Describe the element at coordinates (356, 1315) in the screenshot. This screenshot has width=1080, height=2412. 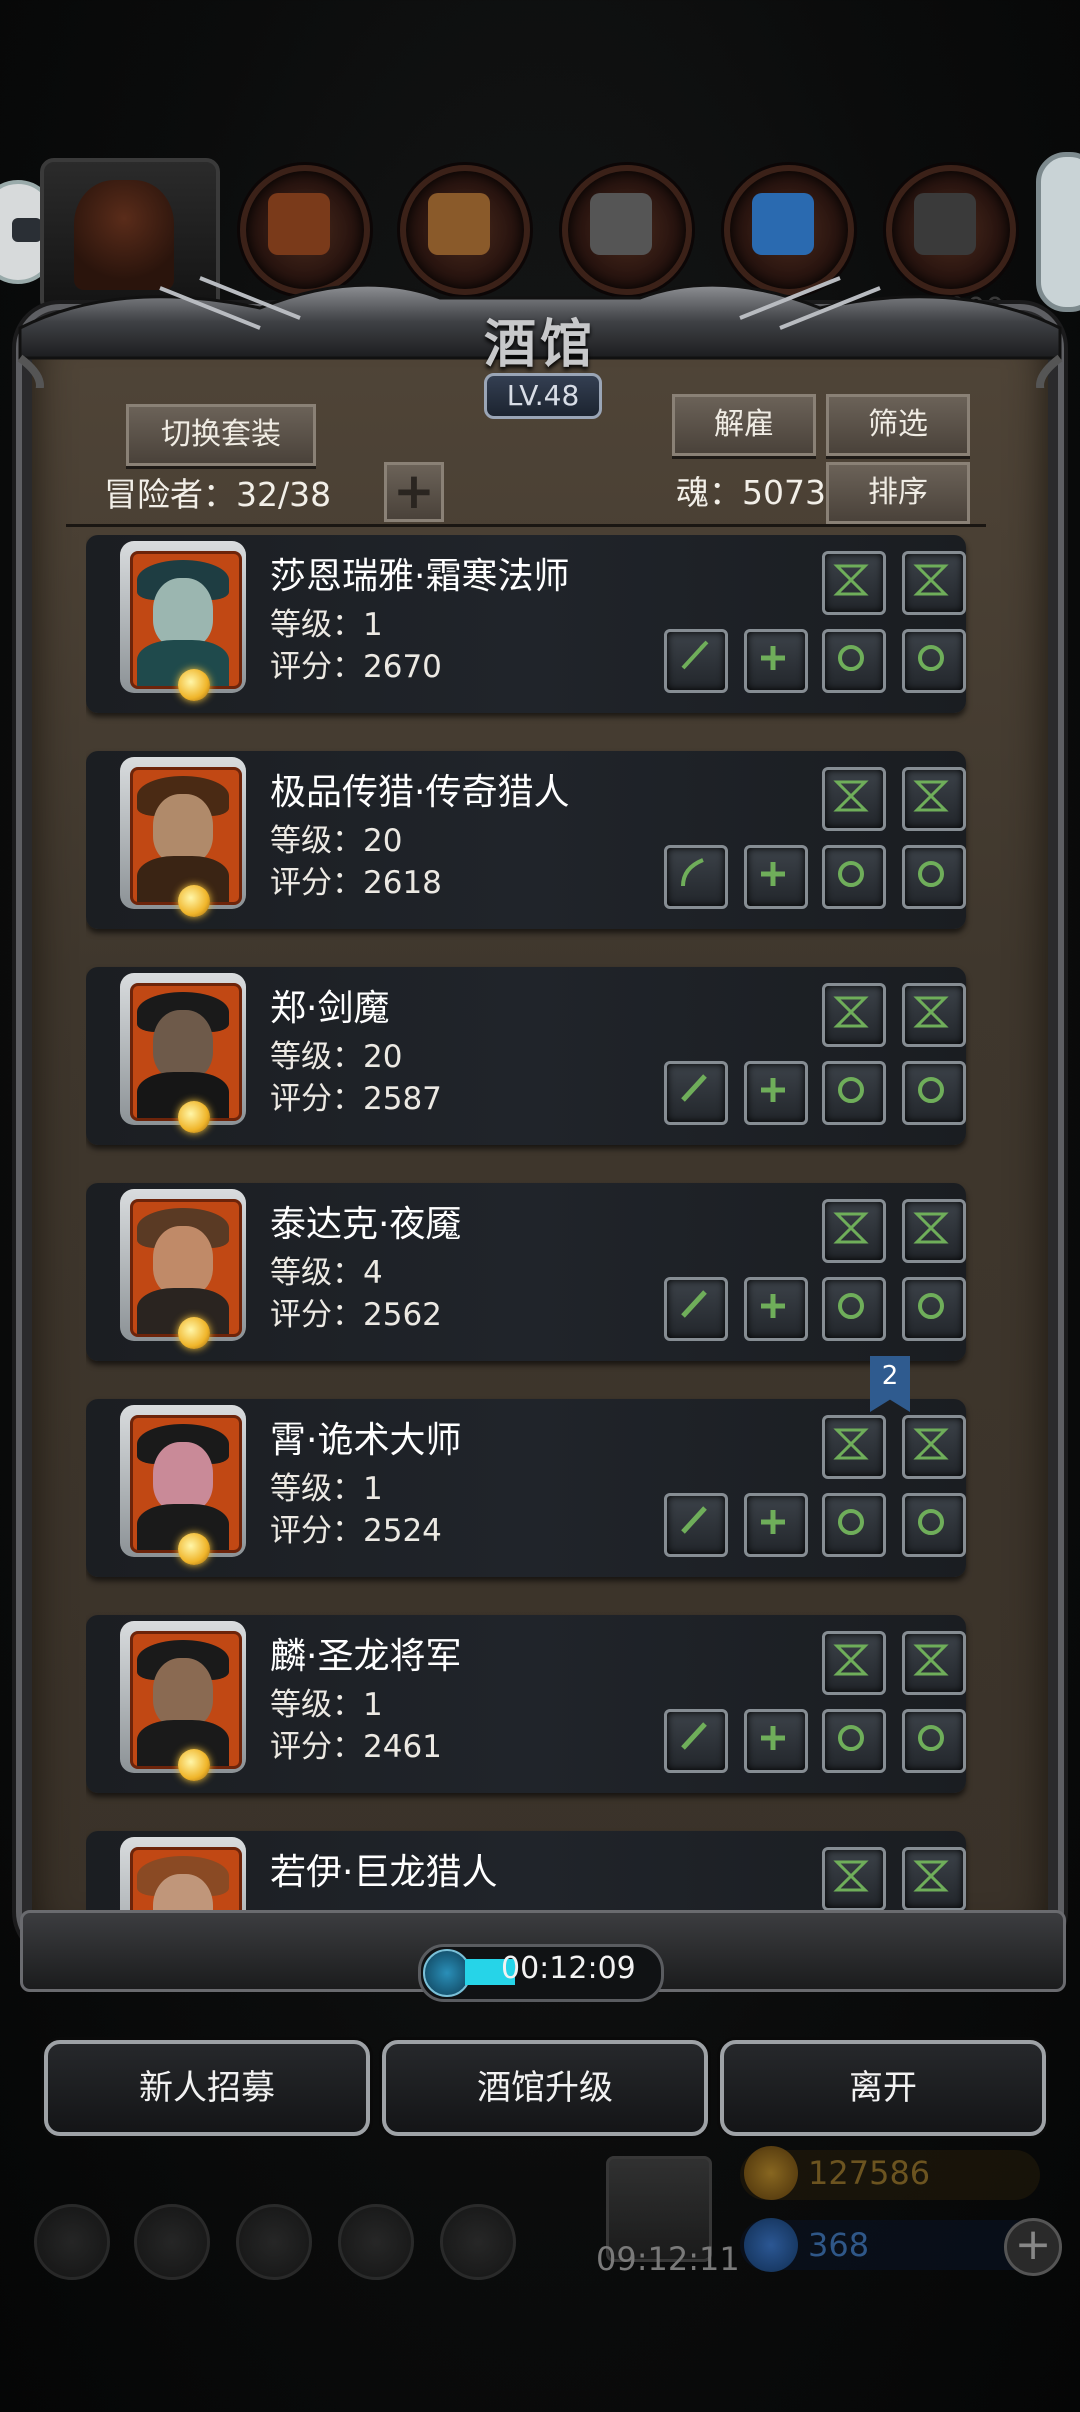
I see `hero-score: 评分：2562` at that location.